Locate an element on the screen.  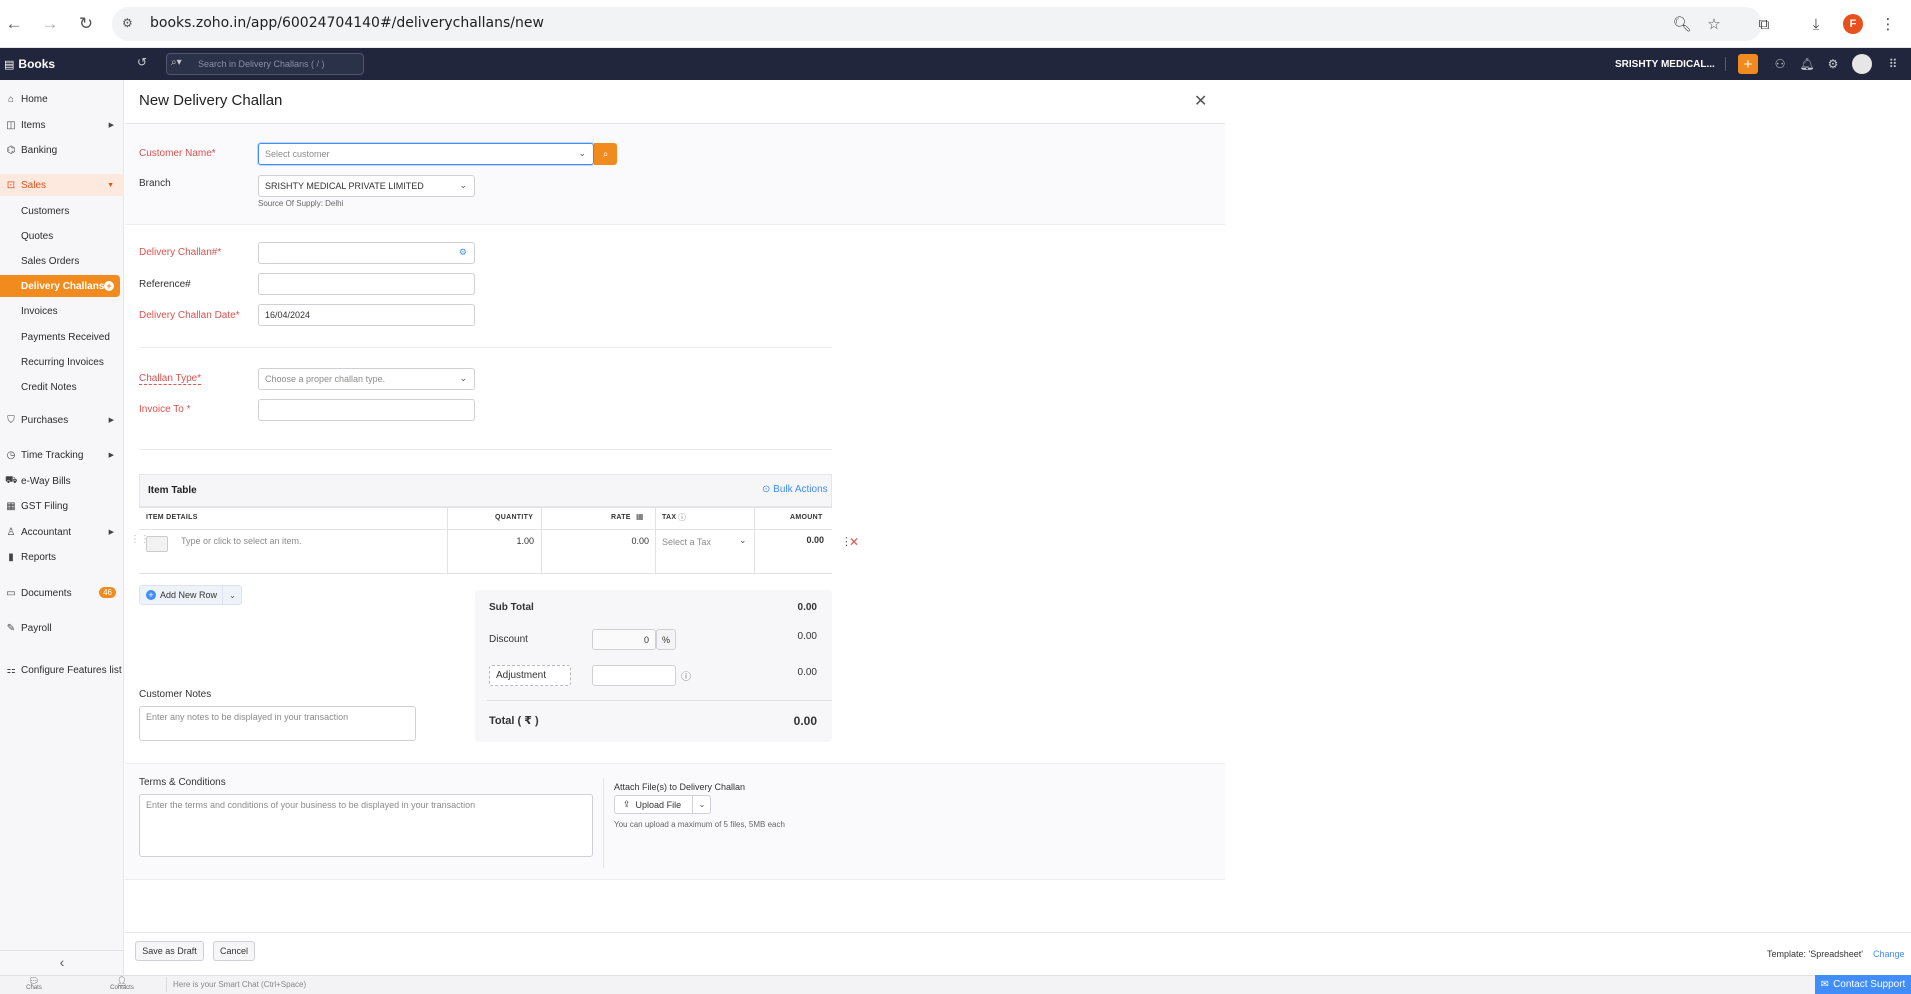
contacts-button: 👤︎ Contacts is located at coordinates (122, 983).